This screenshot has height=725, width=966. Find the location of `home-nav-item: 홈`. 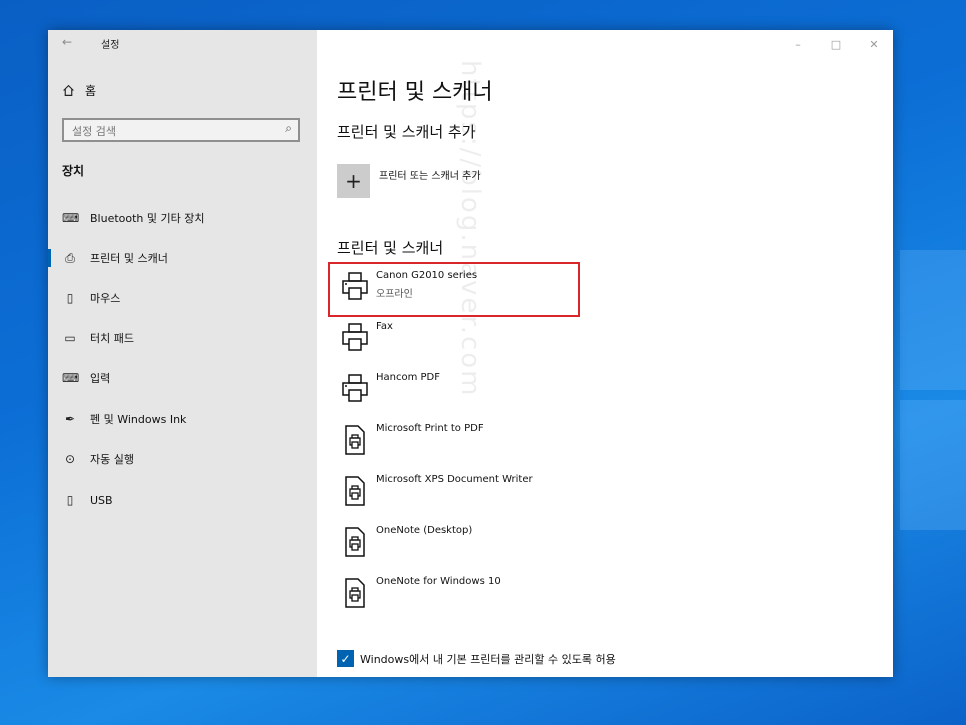

home-nav-item: 홈 is located at coordinates (79, 90).